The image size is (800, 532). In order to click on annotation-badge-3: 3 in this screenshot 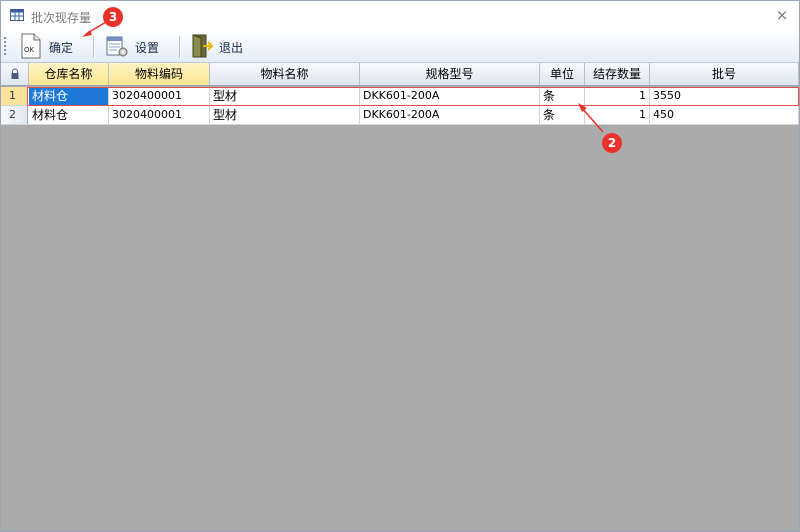, I will do `click(113, 17)`.